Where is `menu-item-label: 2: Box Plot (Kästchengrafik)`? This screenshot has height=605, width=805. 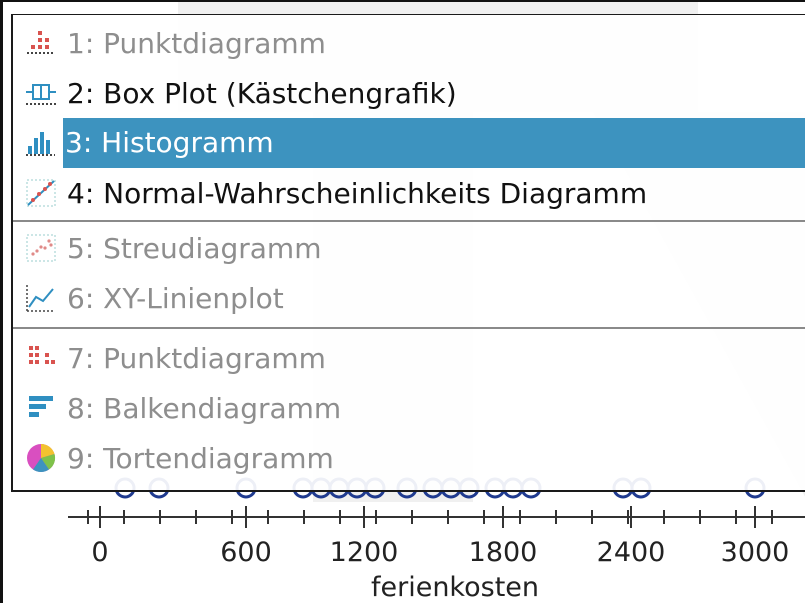
menu-item-label: 2: Box Plot (Kästchengrafik) is located at coordinates (262, 93).